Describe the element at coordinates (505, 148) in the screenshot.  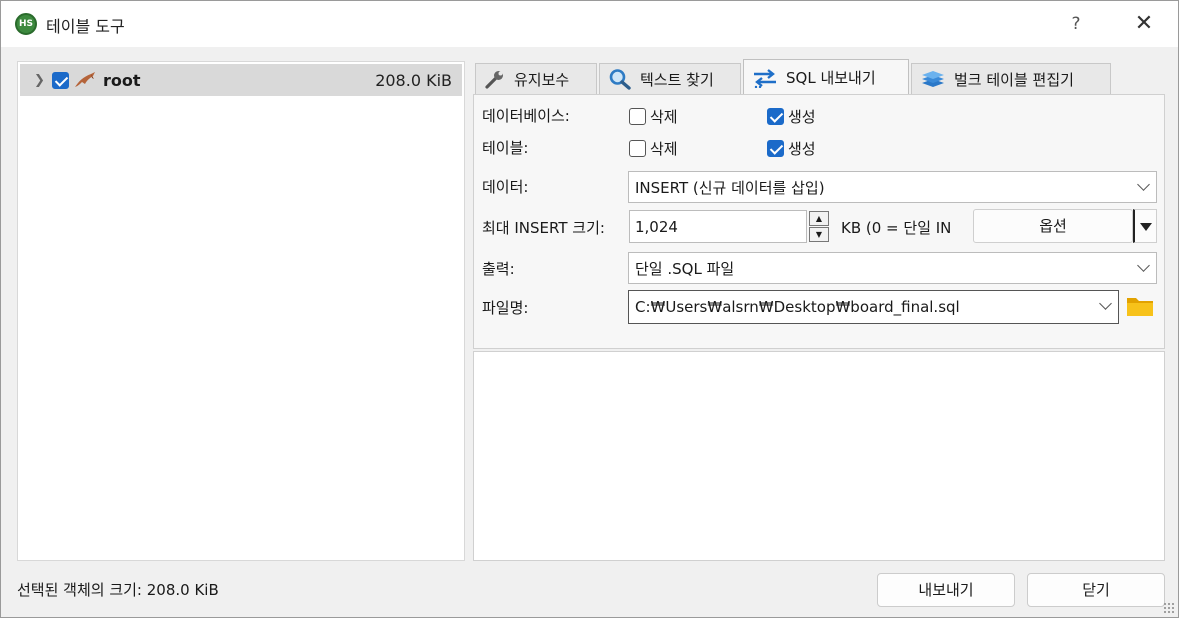
I see `table-label: 테이블:` at that location.